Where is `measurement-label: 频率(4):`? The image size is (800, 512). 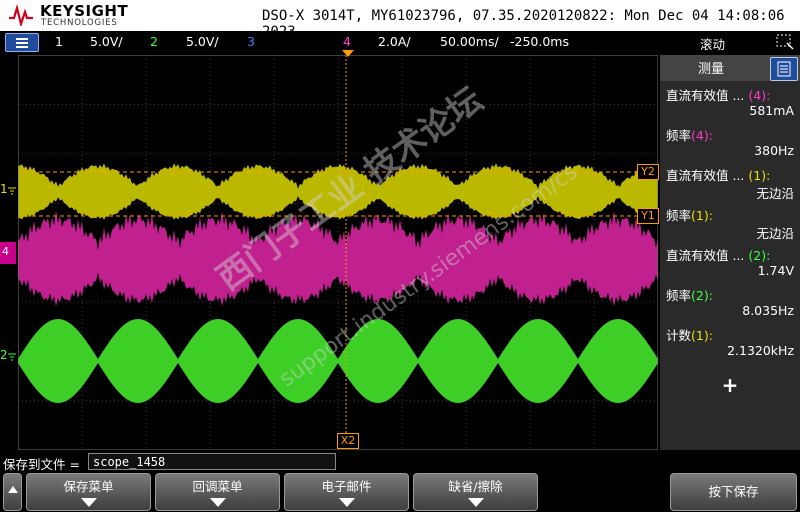 measurement-label: 频率(4): is located at coordinates (689, 134).